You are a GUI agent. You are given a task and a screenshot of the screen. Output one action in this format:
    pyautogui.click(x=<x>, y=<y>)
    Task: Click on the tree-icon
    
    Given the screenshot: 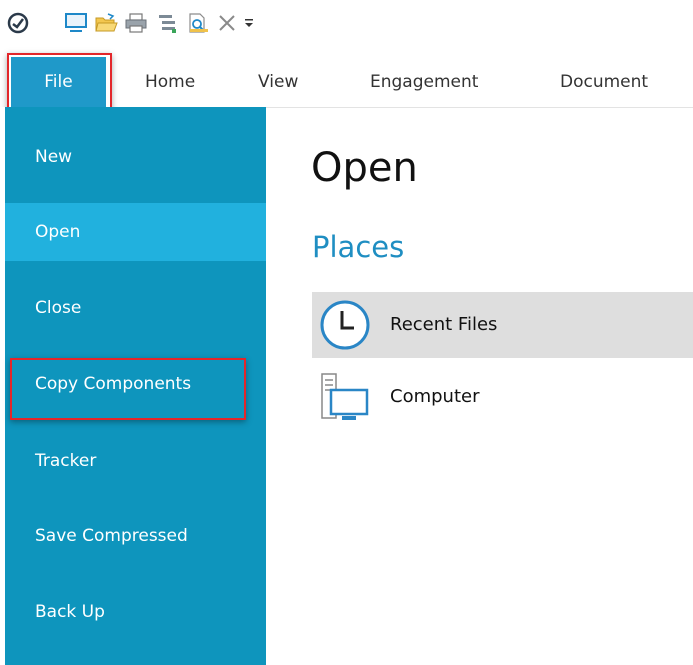 What is the action you would take?
    pyautogui.click(x=168, y=23)
    